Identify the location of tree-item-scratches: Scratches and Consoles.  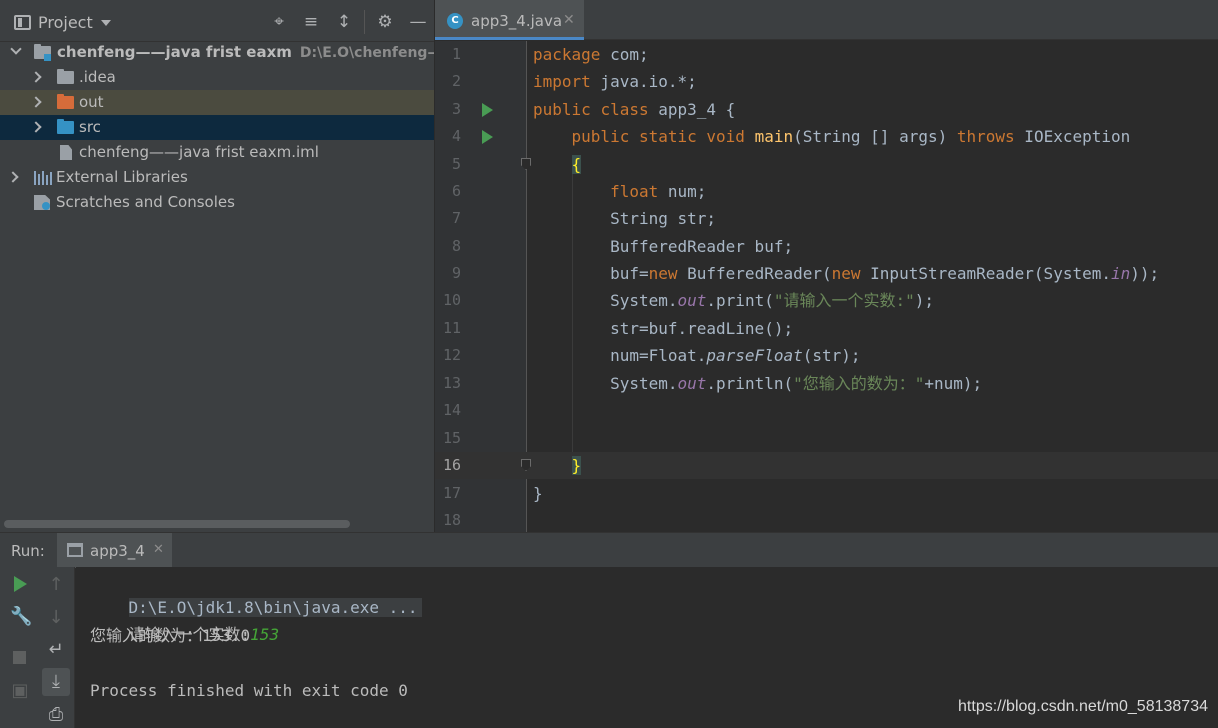
(217, 202).